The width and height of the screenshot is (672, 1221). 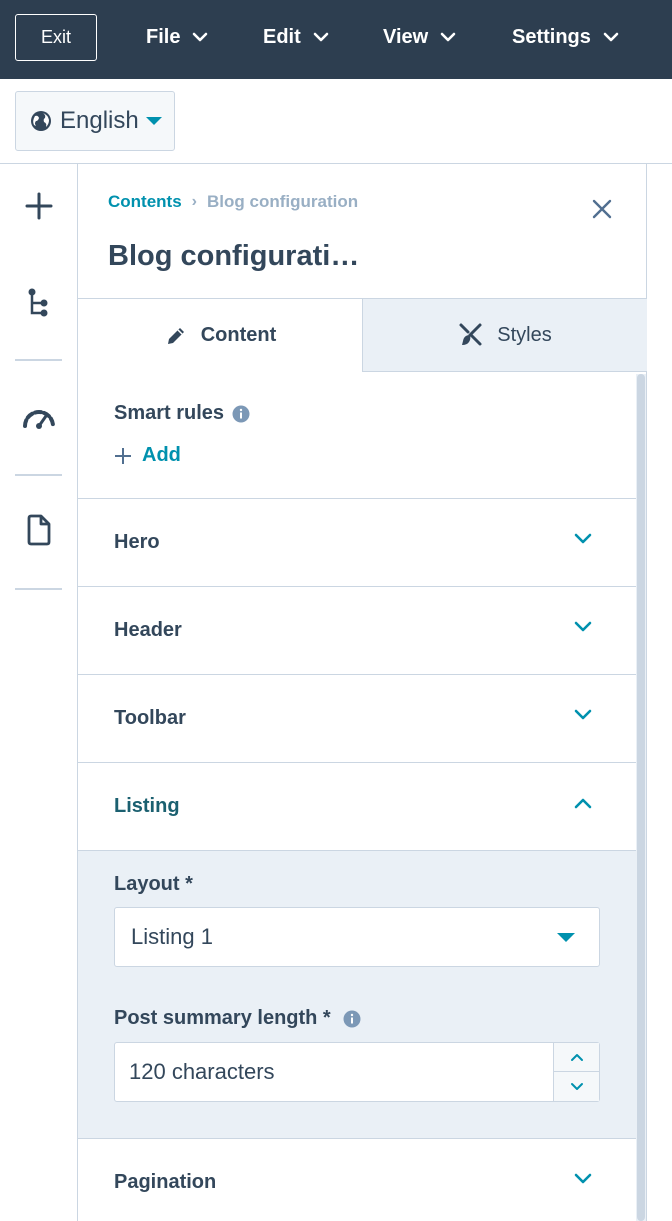 What do you see at coordinates (222, 1018) in the screenshot?
I see `post-summary-label: Post summary length *` at bounding box center [222, 1018].